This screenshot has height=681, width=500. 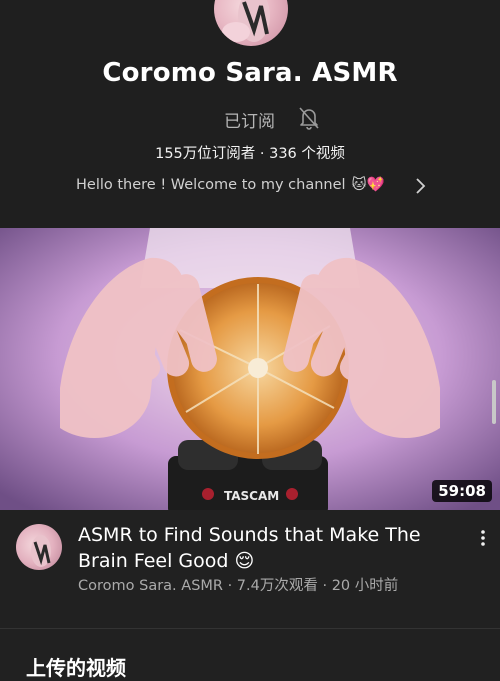 What do you see at coordinates (462, 491) in the screenshot?
I see `video-duration: 59:08` at bounding box center [462, 491].